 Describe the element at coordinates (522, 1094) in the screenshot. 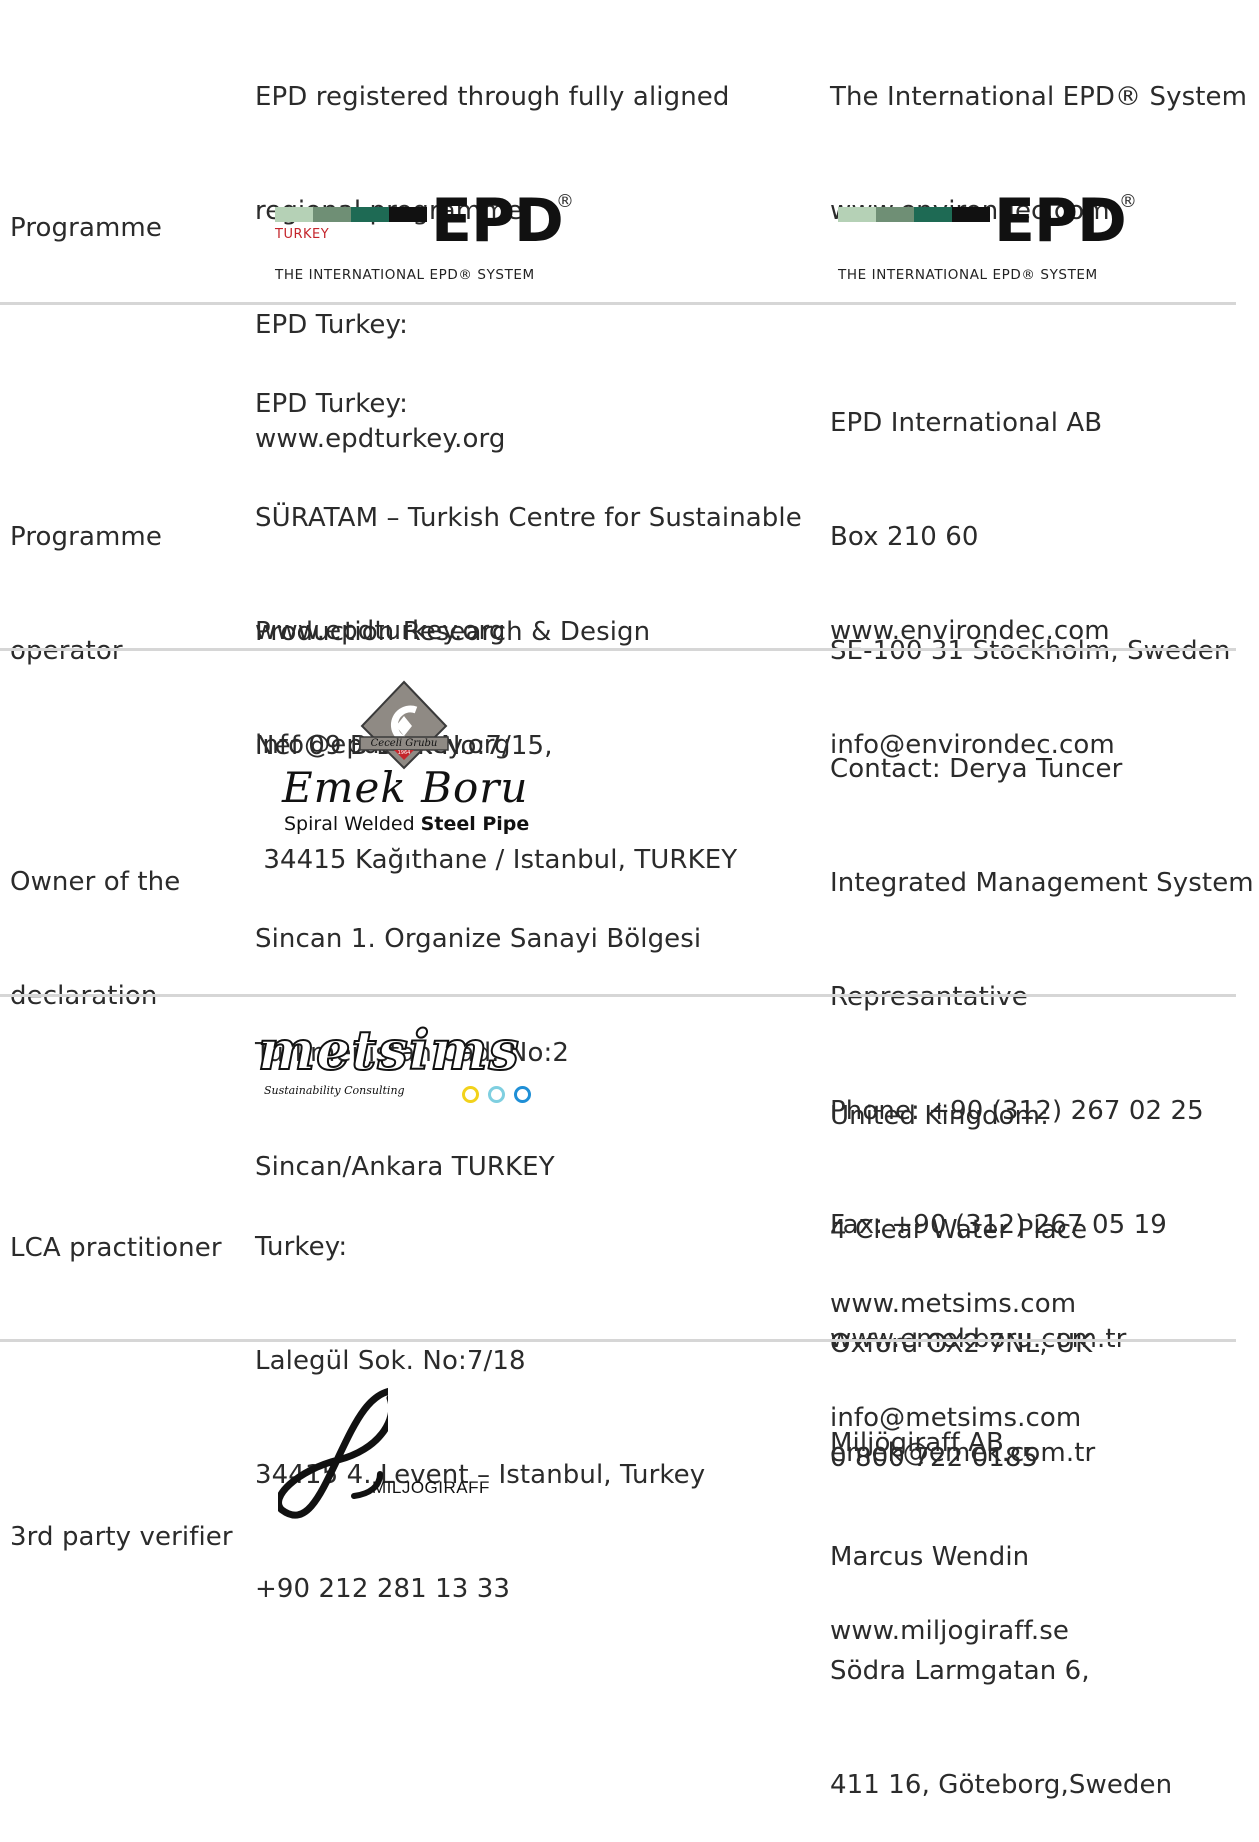

I see `metsims-ring-blue-icon` at that location.